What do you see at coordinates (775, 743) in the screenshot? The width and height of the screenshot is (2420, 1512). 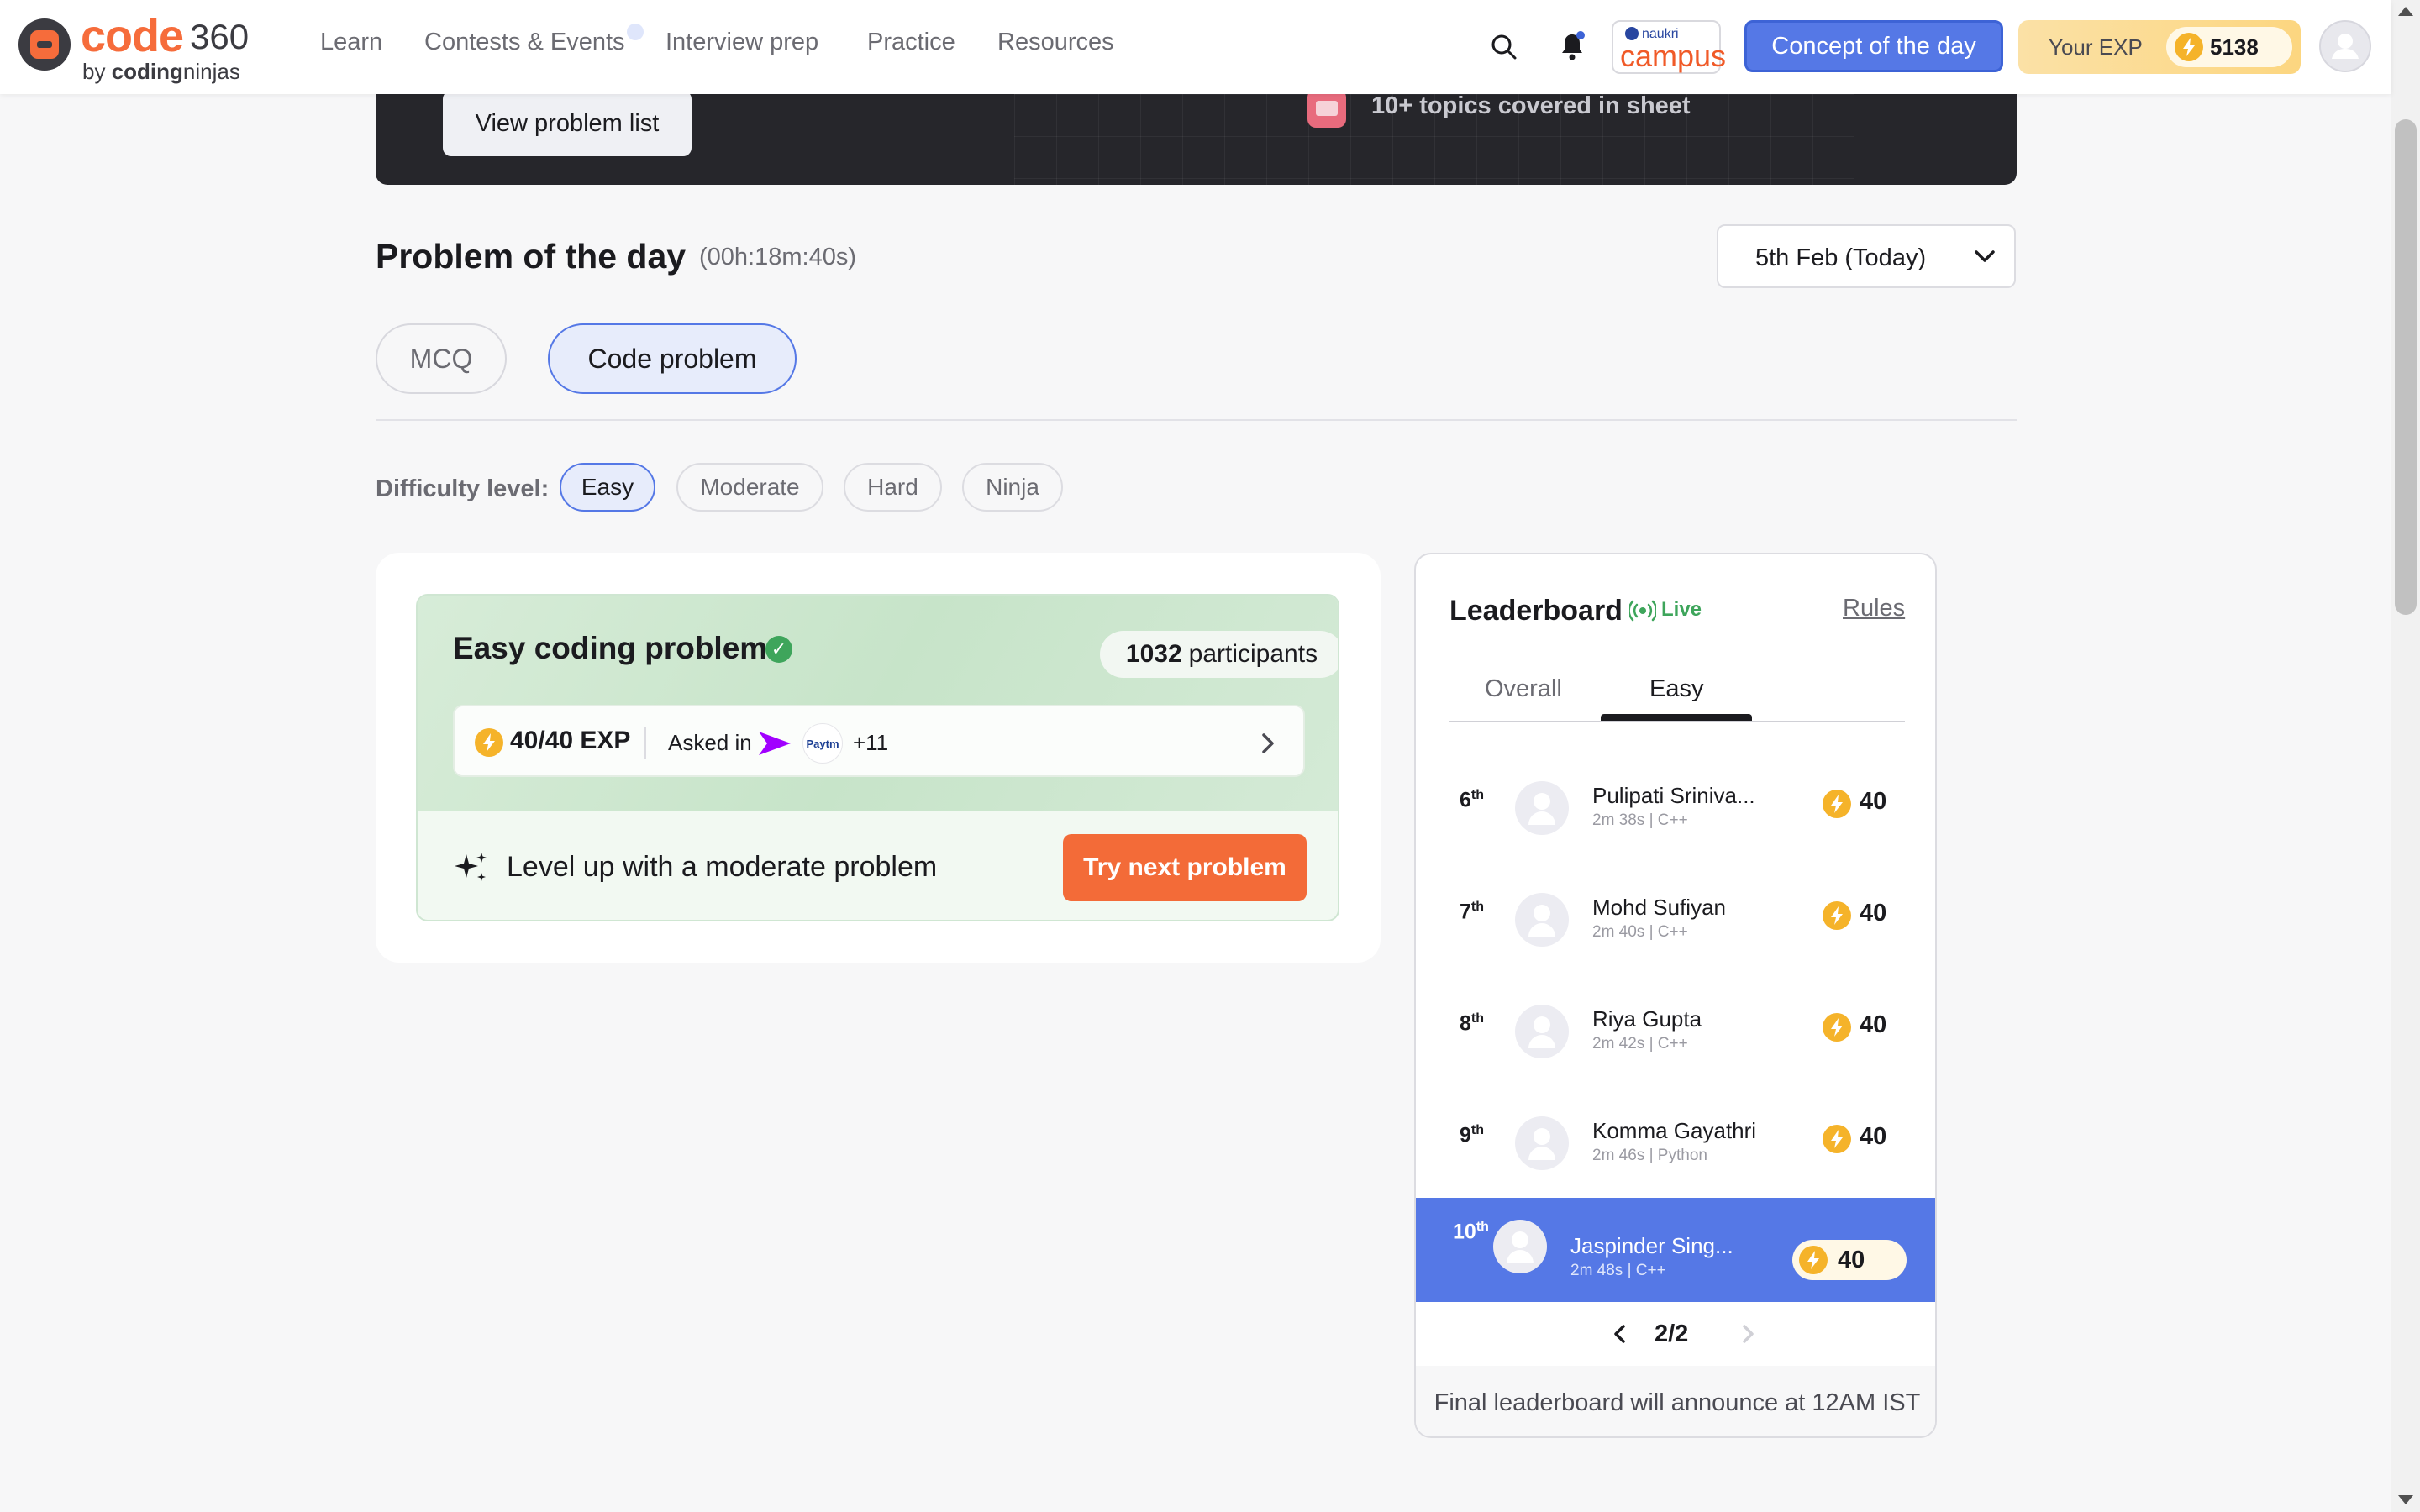 I see `accenture-logo-icon` at bounding box center [775, 743].